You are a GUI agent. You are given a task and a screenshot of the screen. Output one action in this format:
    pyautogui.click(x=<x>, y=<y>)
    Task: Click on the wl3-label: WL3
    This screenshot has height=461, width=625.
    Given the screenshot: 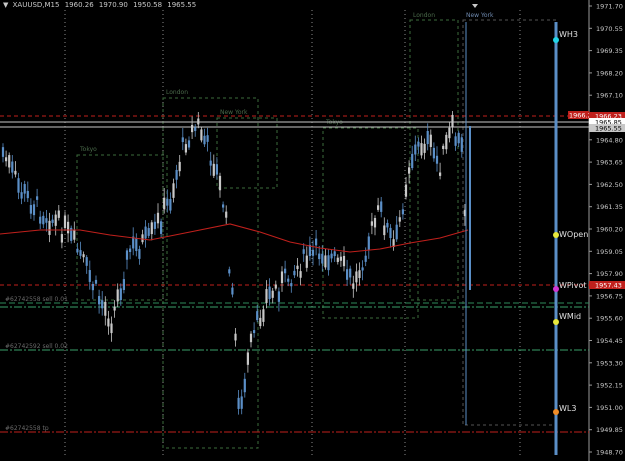 What is the action you would take?
    pyautogui.click(x=567, y=408)
    